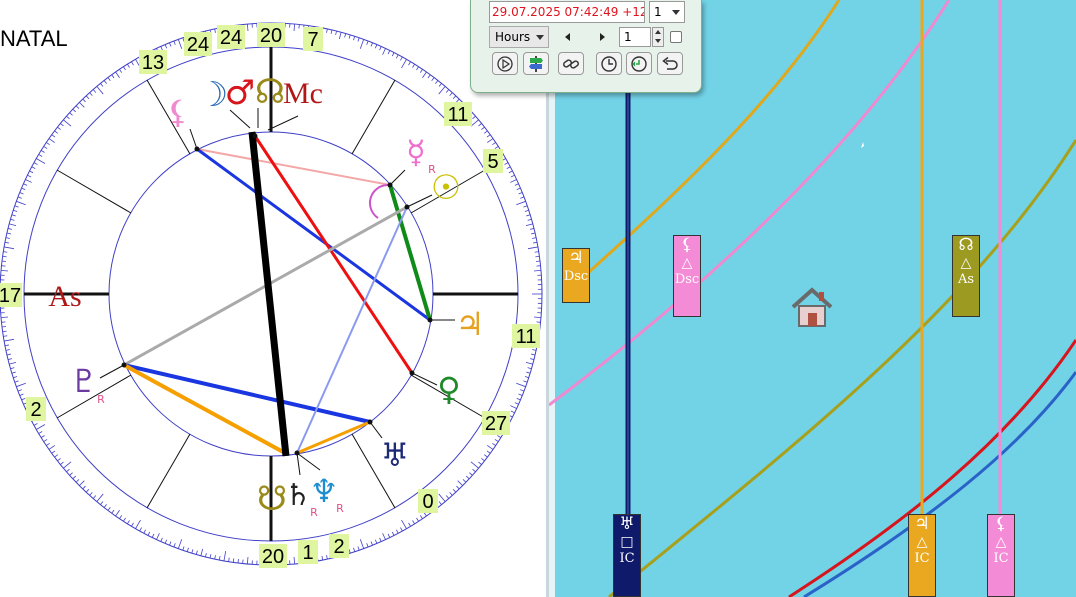  I want to click on clock-button, so click(609, 63).